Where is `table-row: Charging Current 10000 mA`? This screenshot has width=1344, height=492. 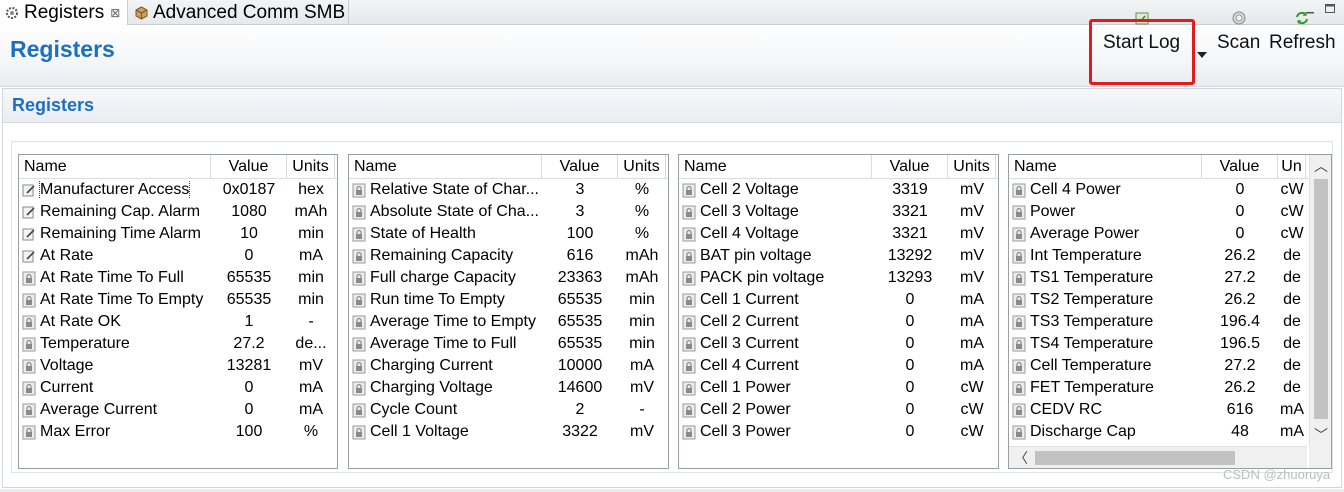
table-row: Charging Current 10000 mA is located at coordinates (508, 366).